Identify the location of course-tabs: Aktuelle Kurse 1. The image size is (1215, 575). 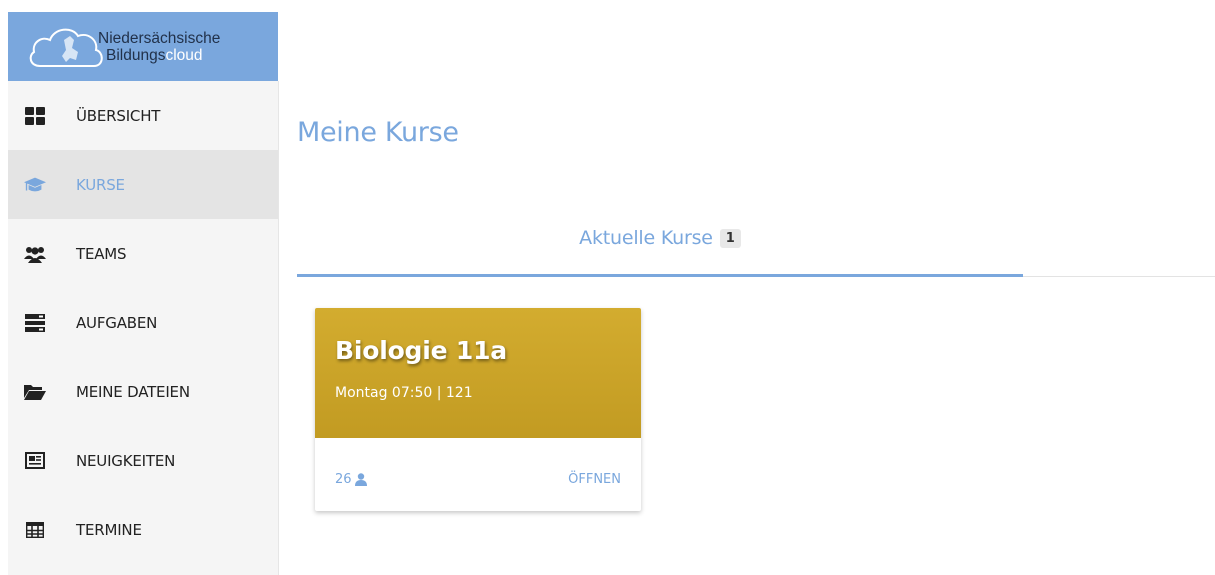
(756, 250).